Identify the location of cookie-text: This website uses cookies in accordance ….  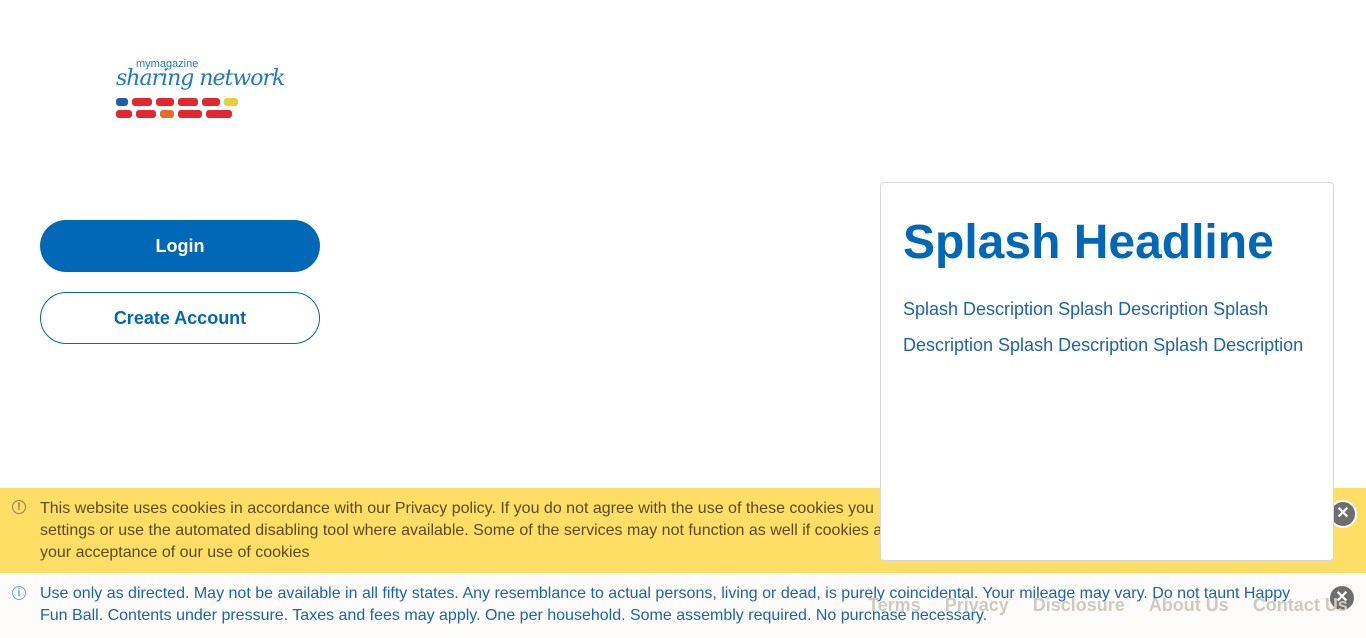
(461, 531).